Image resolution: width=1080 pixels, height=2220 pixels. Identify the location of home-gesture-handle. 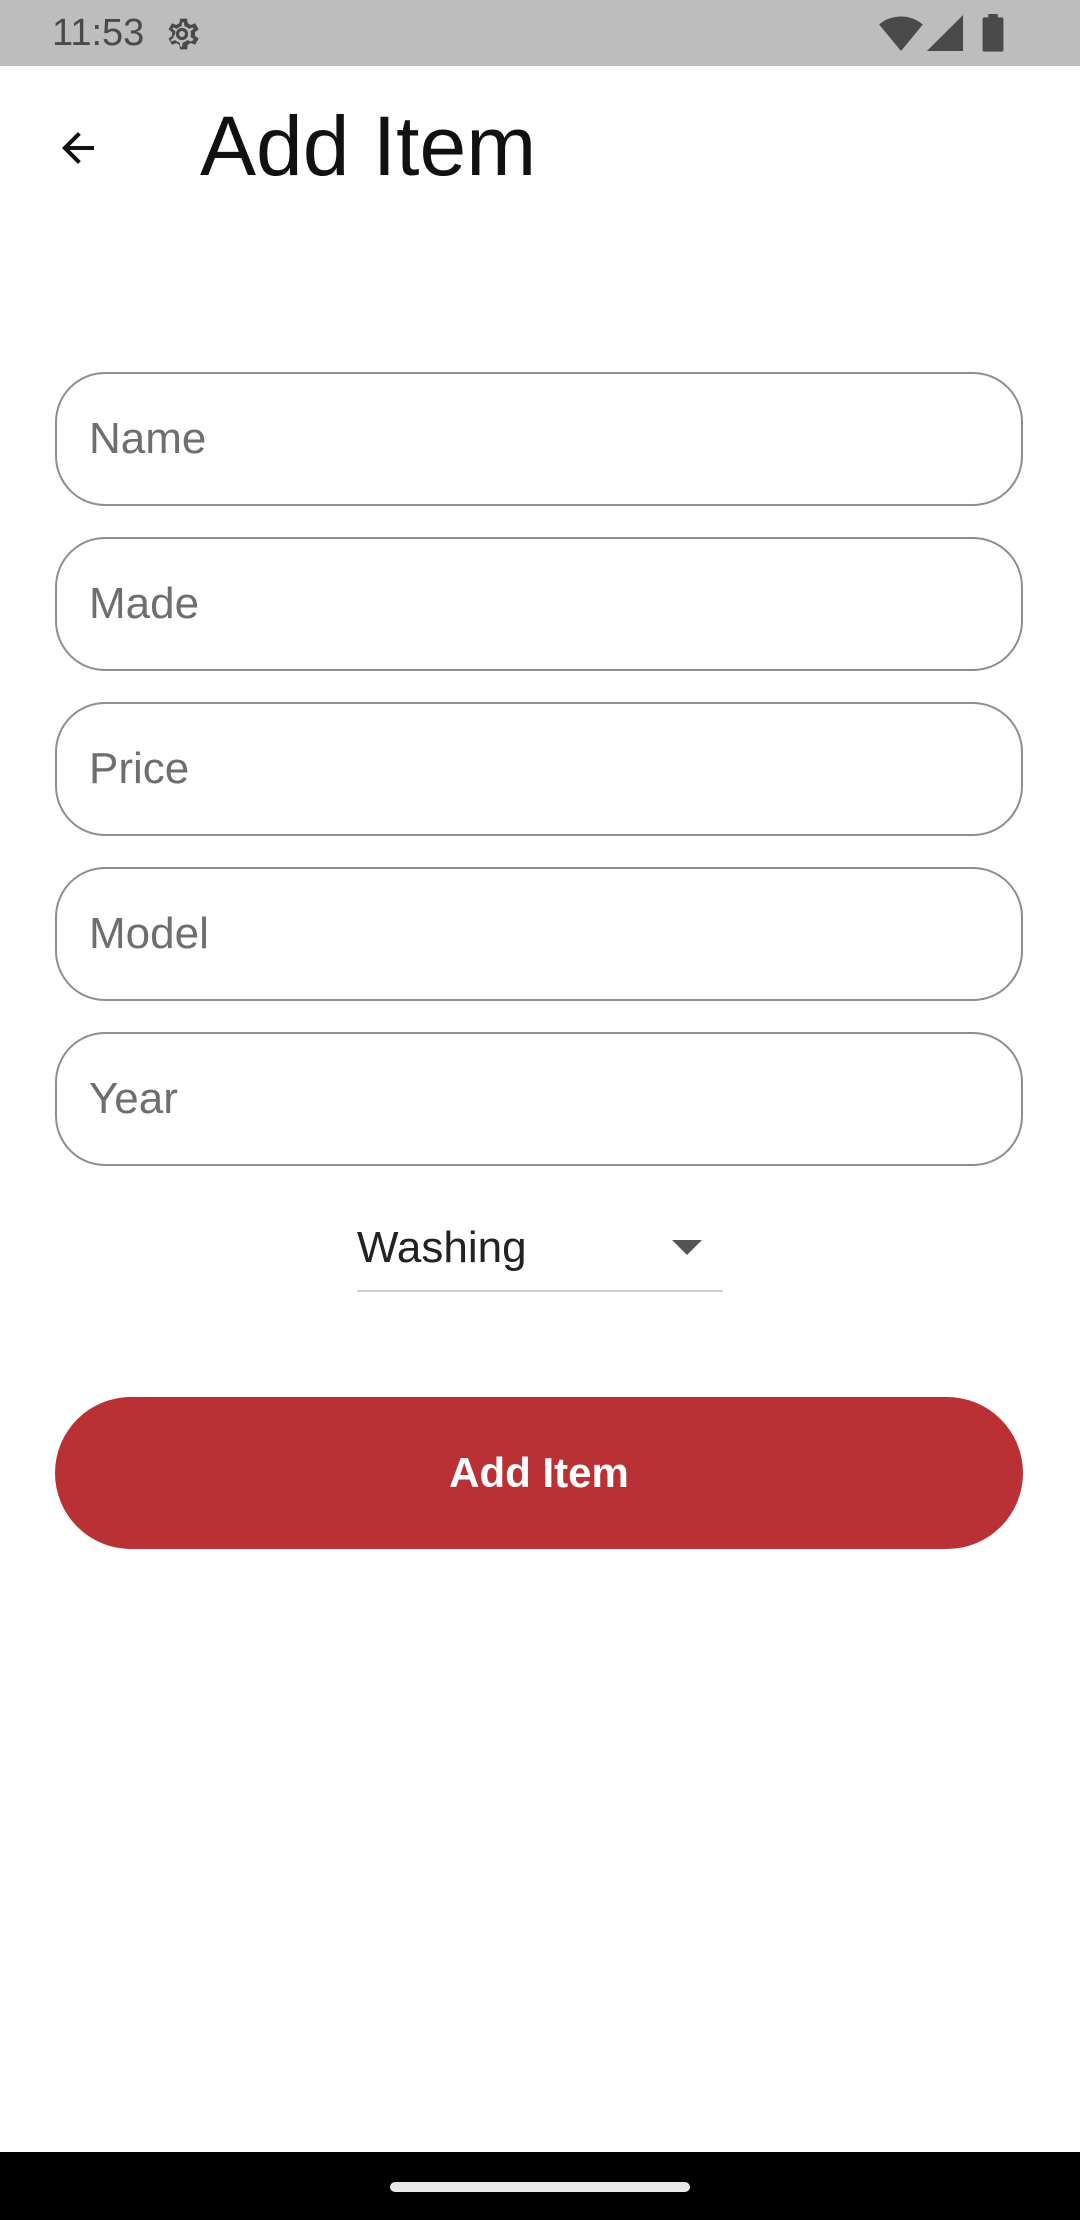
(540, 2187).